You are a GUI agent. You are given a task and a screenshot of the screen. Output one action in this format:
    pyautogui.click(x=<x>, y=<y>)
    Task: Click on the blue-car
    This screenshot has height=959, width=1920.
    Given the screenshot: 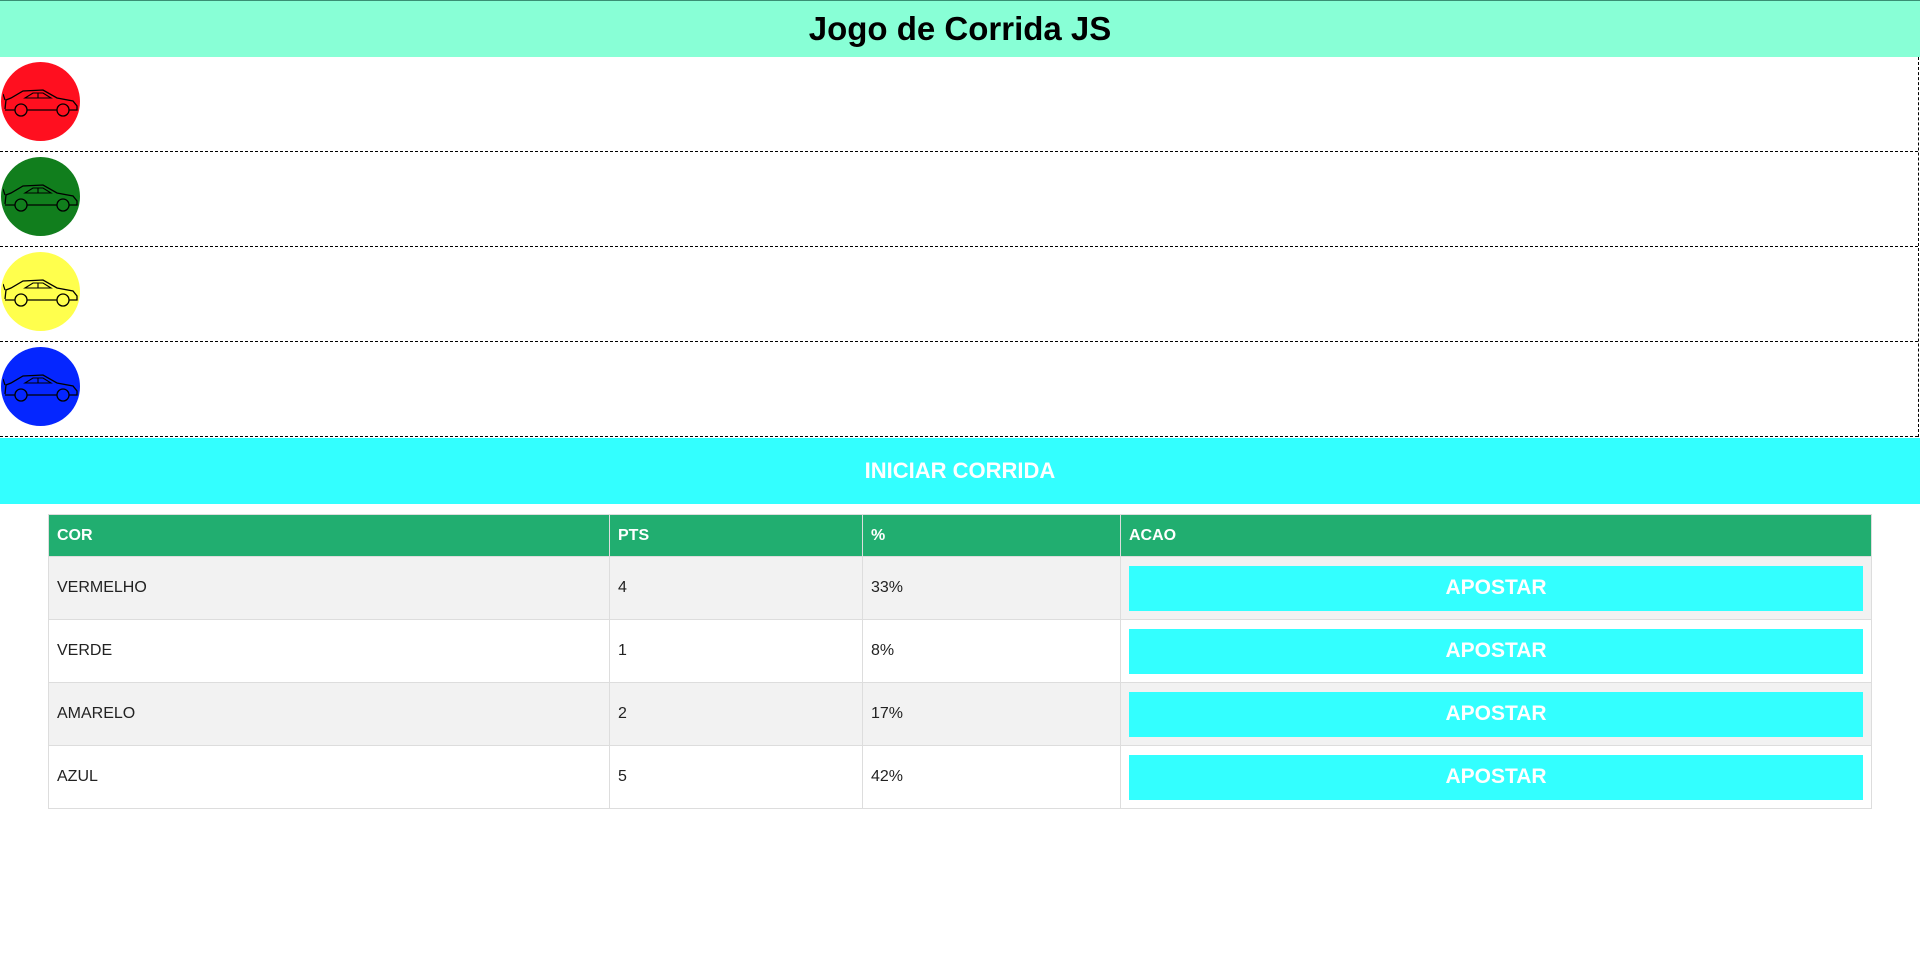 What is the action you would take?
    pyautogui.click(x=40, y=386)
    